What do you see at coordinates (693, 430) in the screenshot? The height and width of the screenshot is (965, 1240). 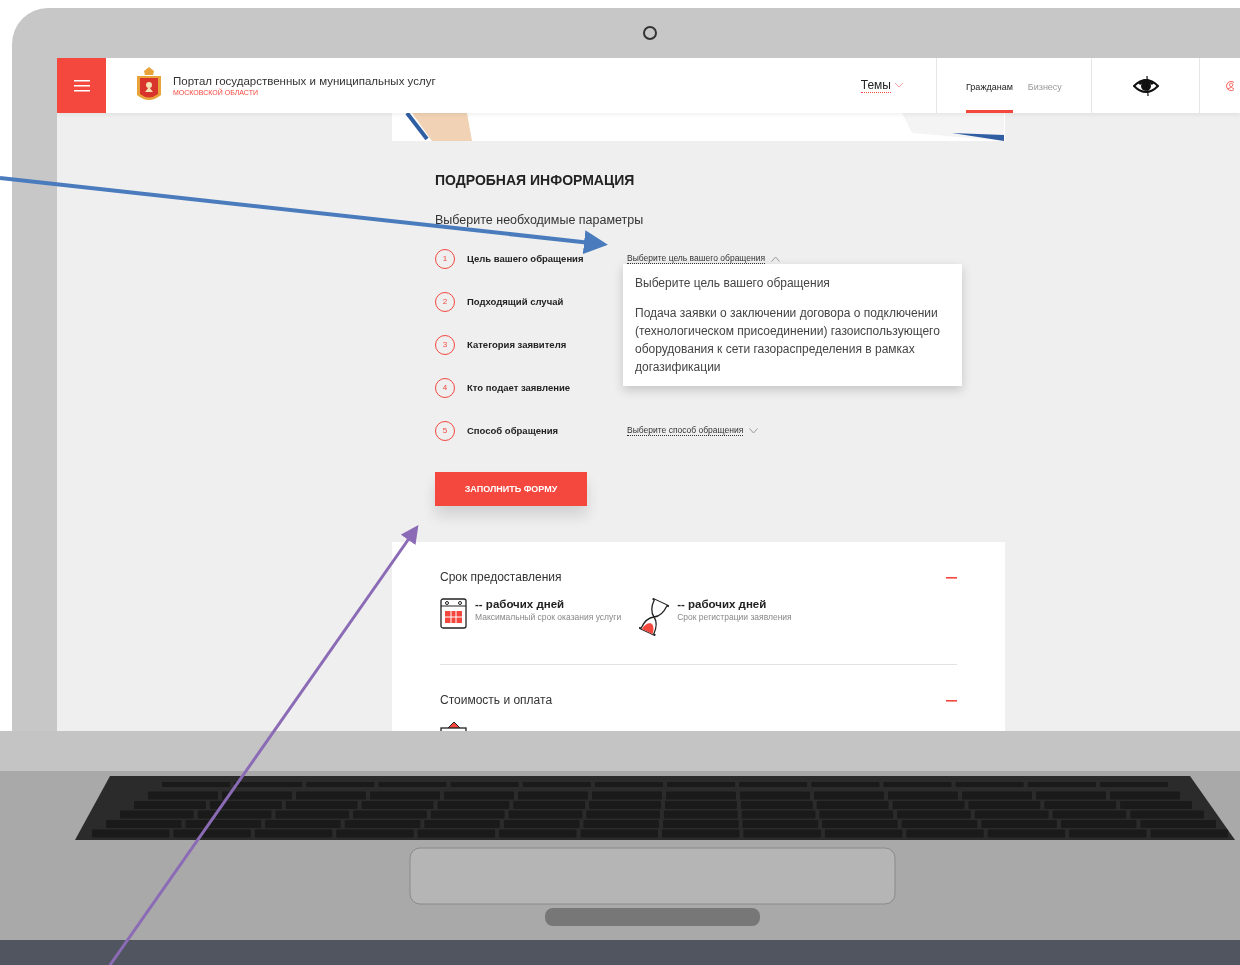 I see `parameter-dropdown: Выберите способ обращения` at bounding box center [693, 430].